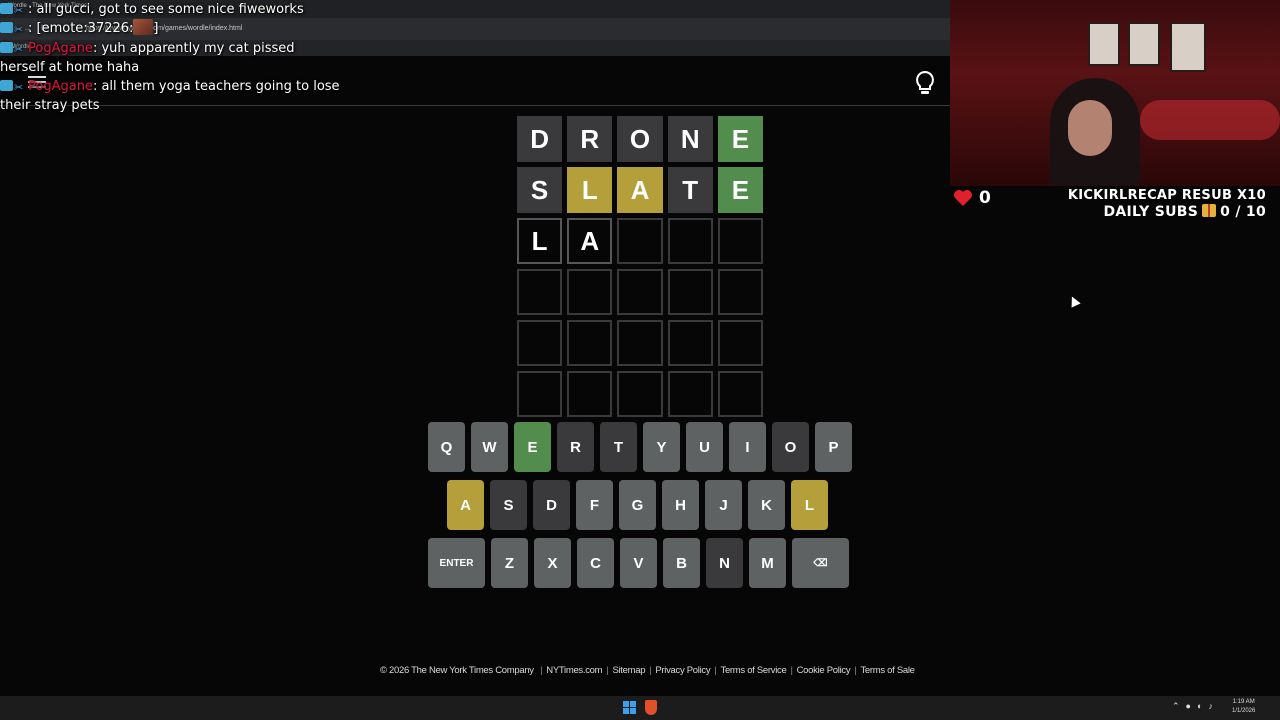  I want to click on sub-goal: KICKIRLRECAP RESUB X10 DAILY SUBS 0 / 10, so click(1167, 204).